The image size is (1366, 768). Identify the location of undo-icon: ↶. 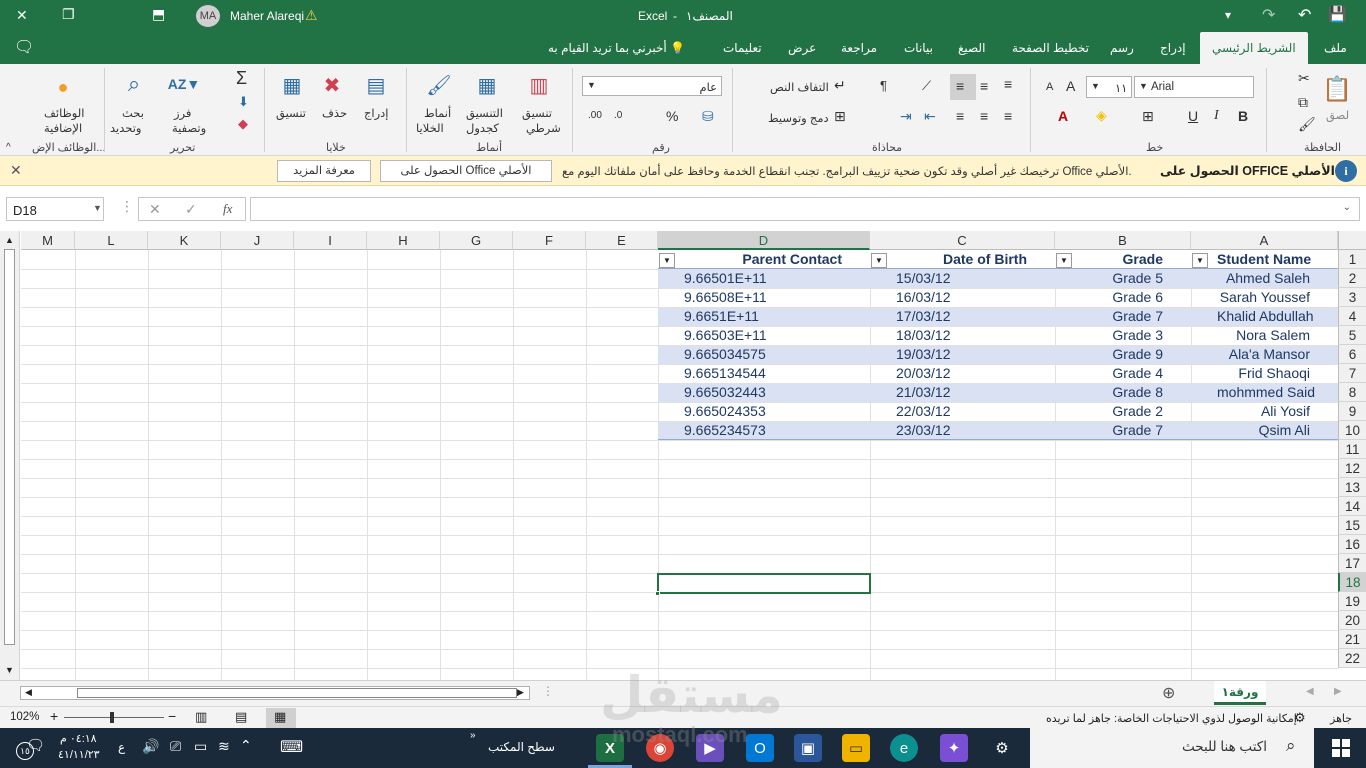
(1304, 15).